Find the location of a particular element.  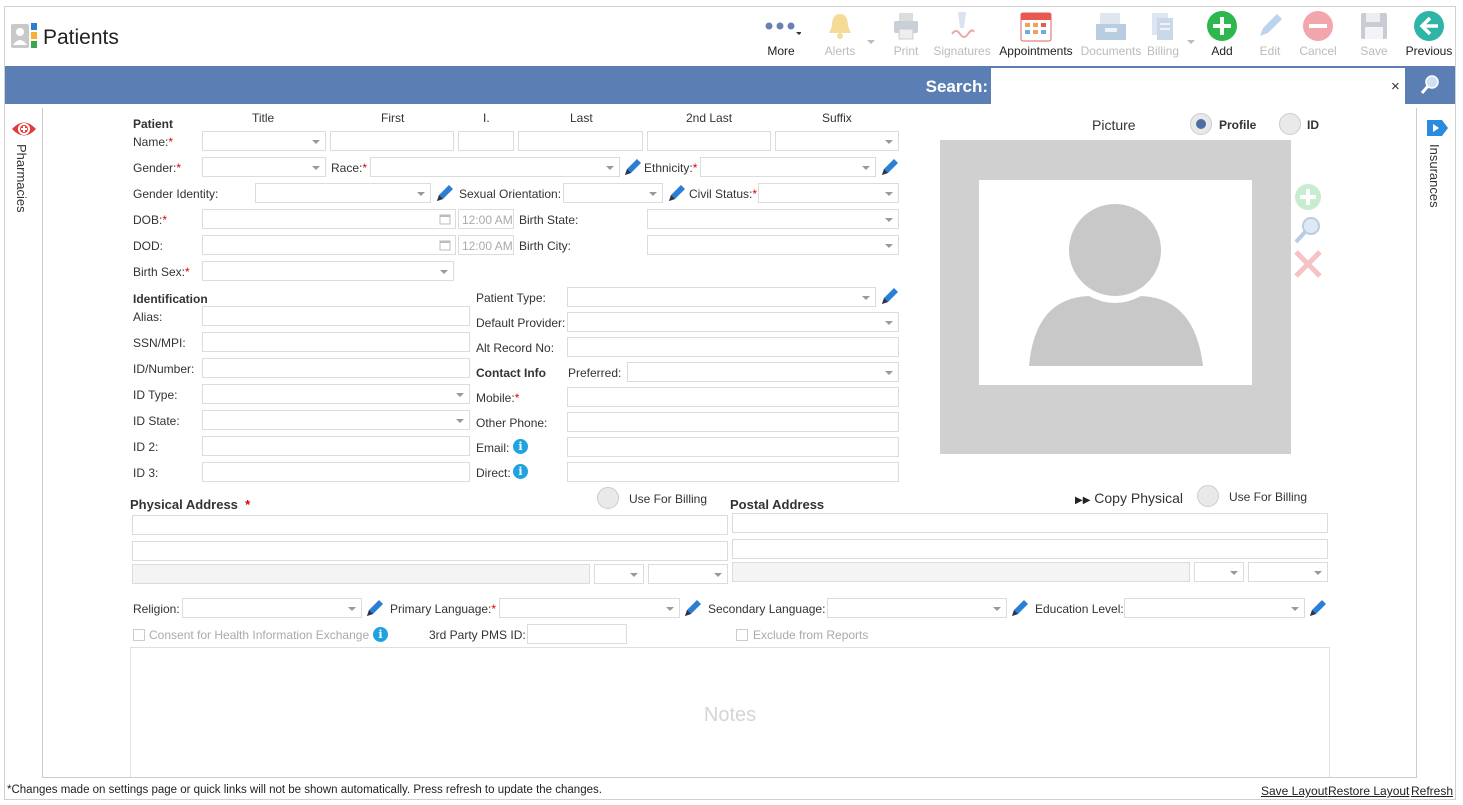

sexual-orientation-edit-pencil-icon is located at coordinates (676, 193).